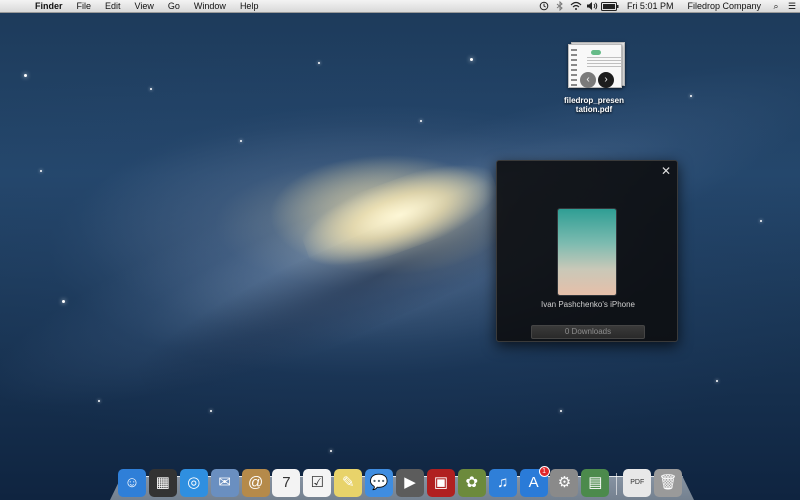 This screenshot has width=800, height=500. Describe the element at coordinates (595, 483) in the screenshot. I see `dock-filedrop-icon: ▤` at that location.